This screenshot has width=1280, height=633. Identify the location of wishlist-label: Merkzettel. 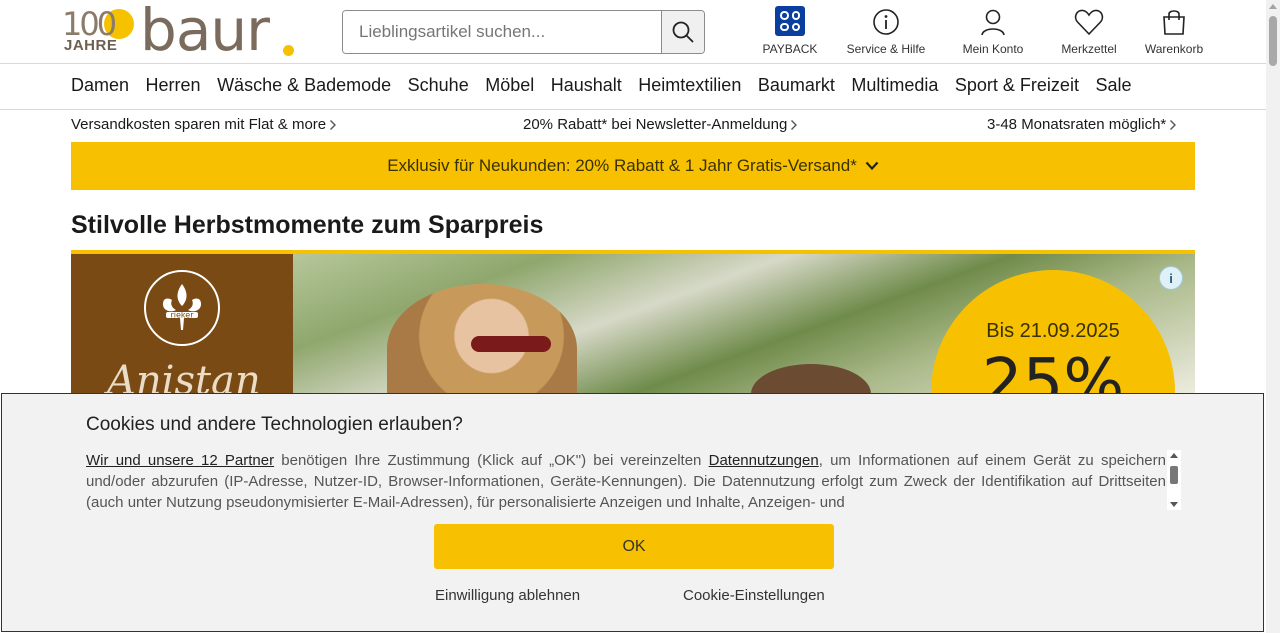
(1089, 49).